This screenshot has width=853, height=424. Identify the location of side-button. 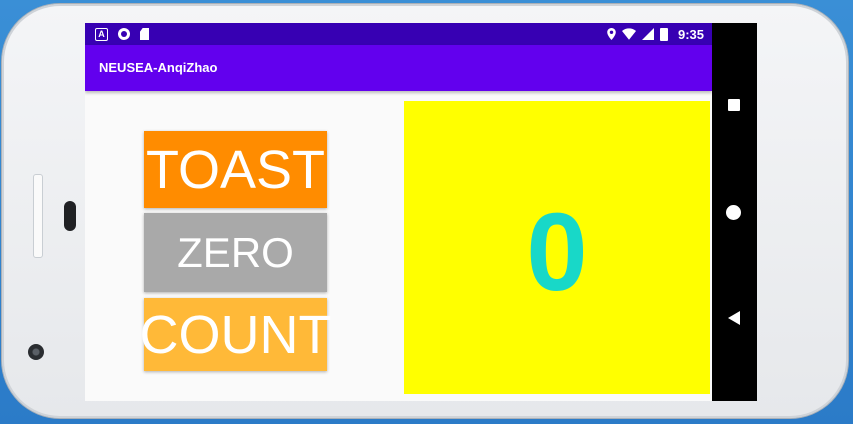
(38, 216).